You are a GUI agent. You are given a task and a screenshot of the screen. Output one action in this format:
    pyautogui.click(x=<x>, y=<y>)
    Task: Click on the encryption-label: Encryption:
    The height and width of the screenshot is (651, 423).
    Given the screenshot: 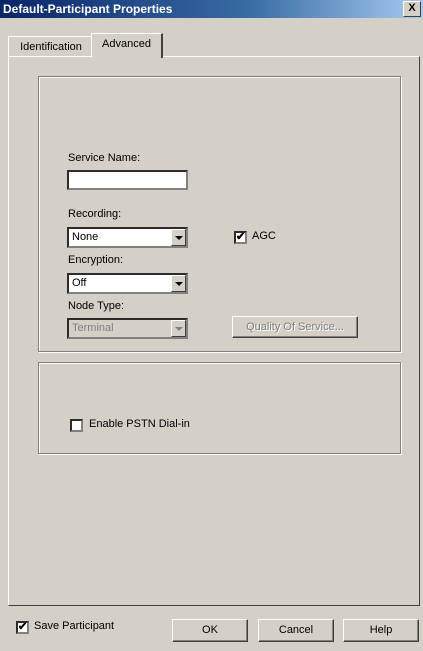 What is the action you would take?
    pyautogui.click(x=96, y=260)
    